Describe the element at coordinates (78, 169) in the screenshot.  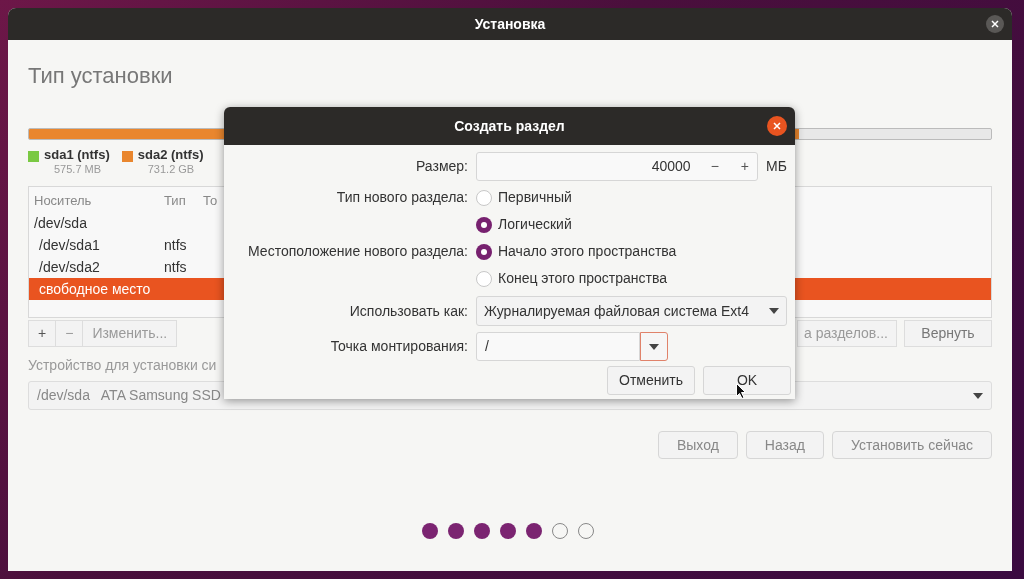
I see `legend-size: 575.7 MB` at that location.